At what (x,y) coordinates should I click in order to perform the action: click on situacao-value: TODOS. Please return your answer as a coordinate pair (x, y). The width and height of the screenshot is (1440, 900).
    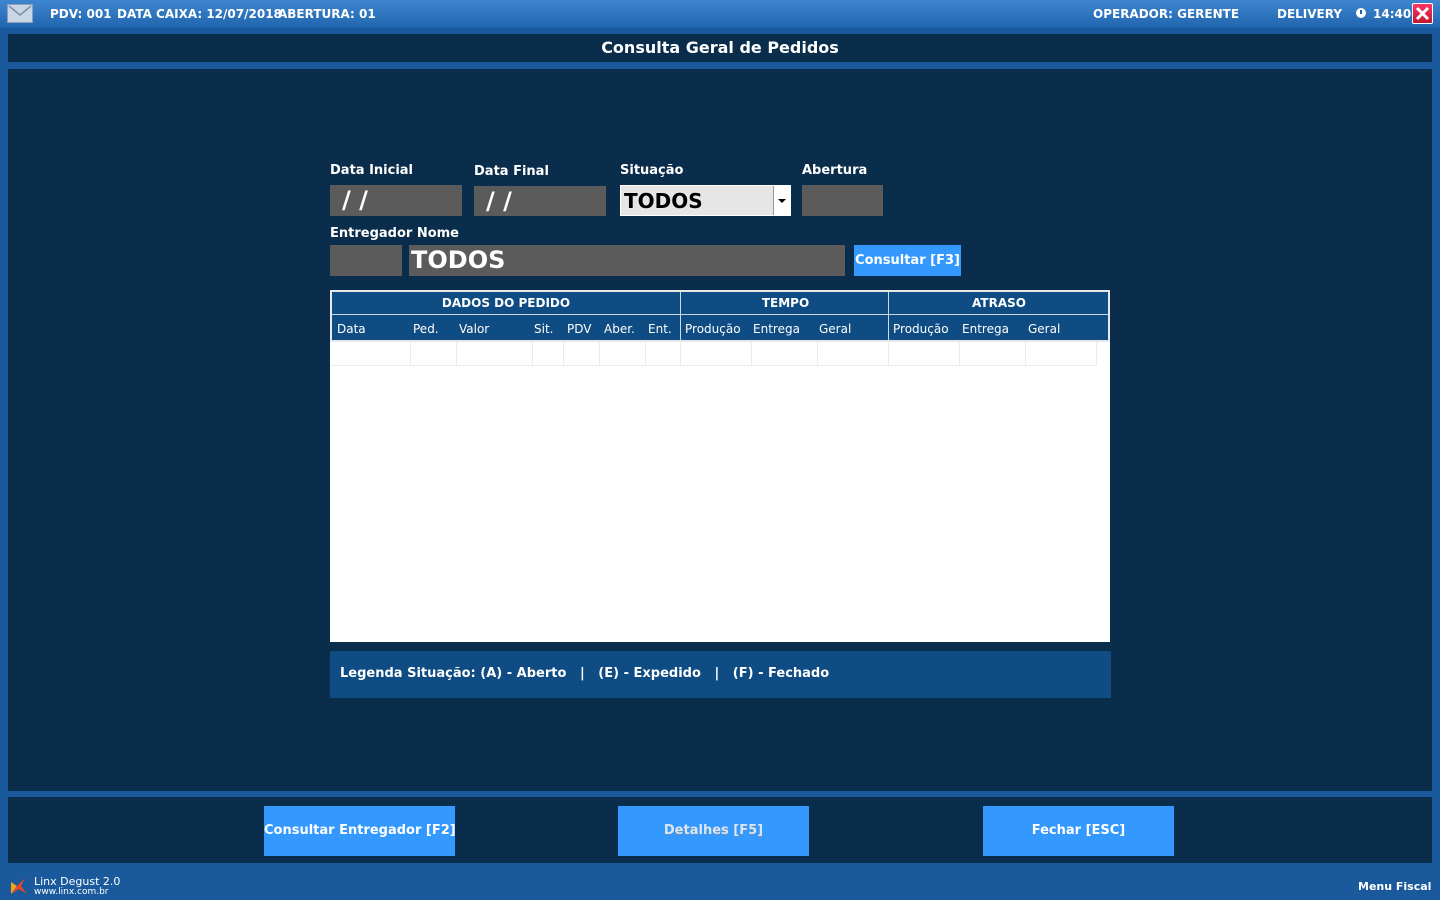
    Looking at the image, I should click on (663, 201).